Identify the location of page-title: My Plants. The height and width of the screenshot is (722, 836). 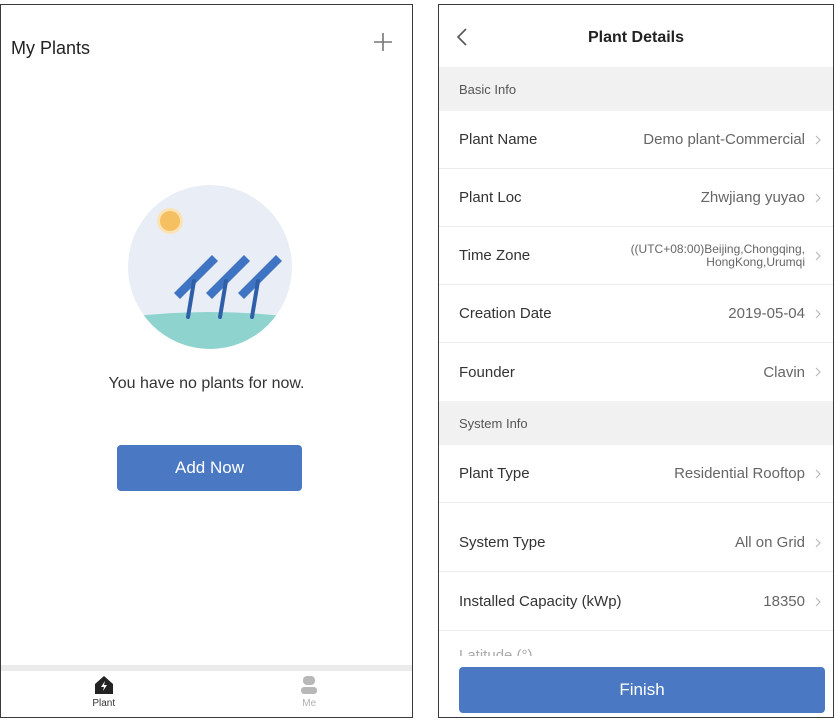
(51, 48).